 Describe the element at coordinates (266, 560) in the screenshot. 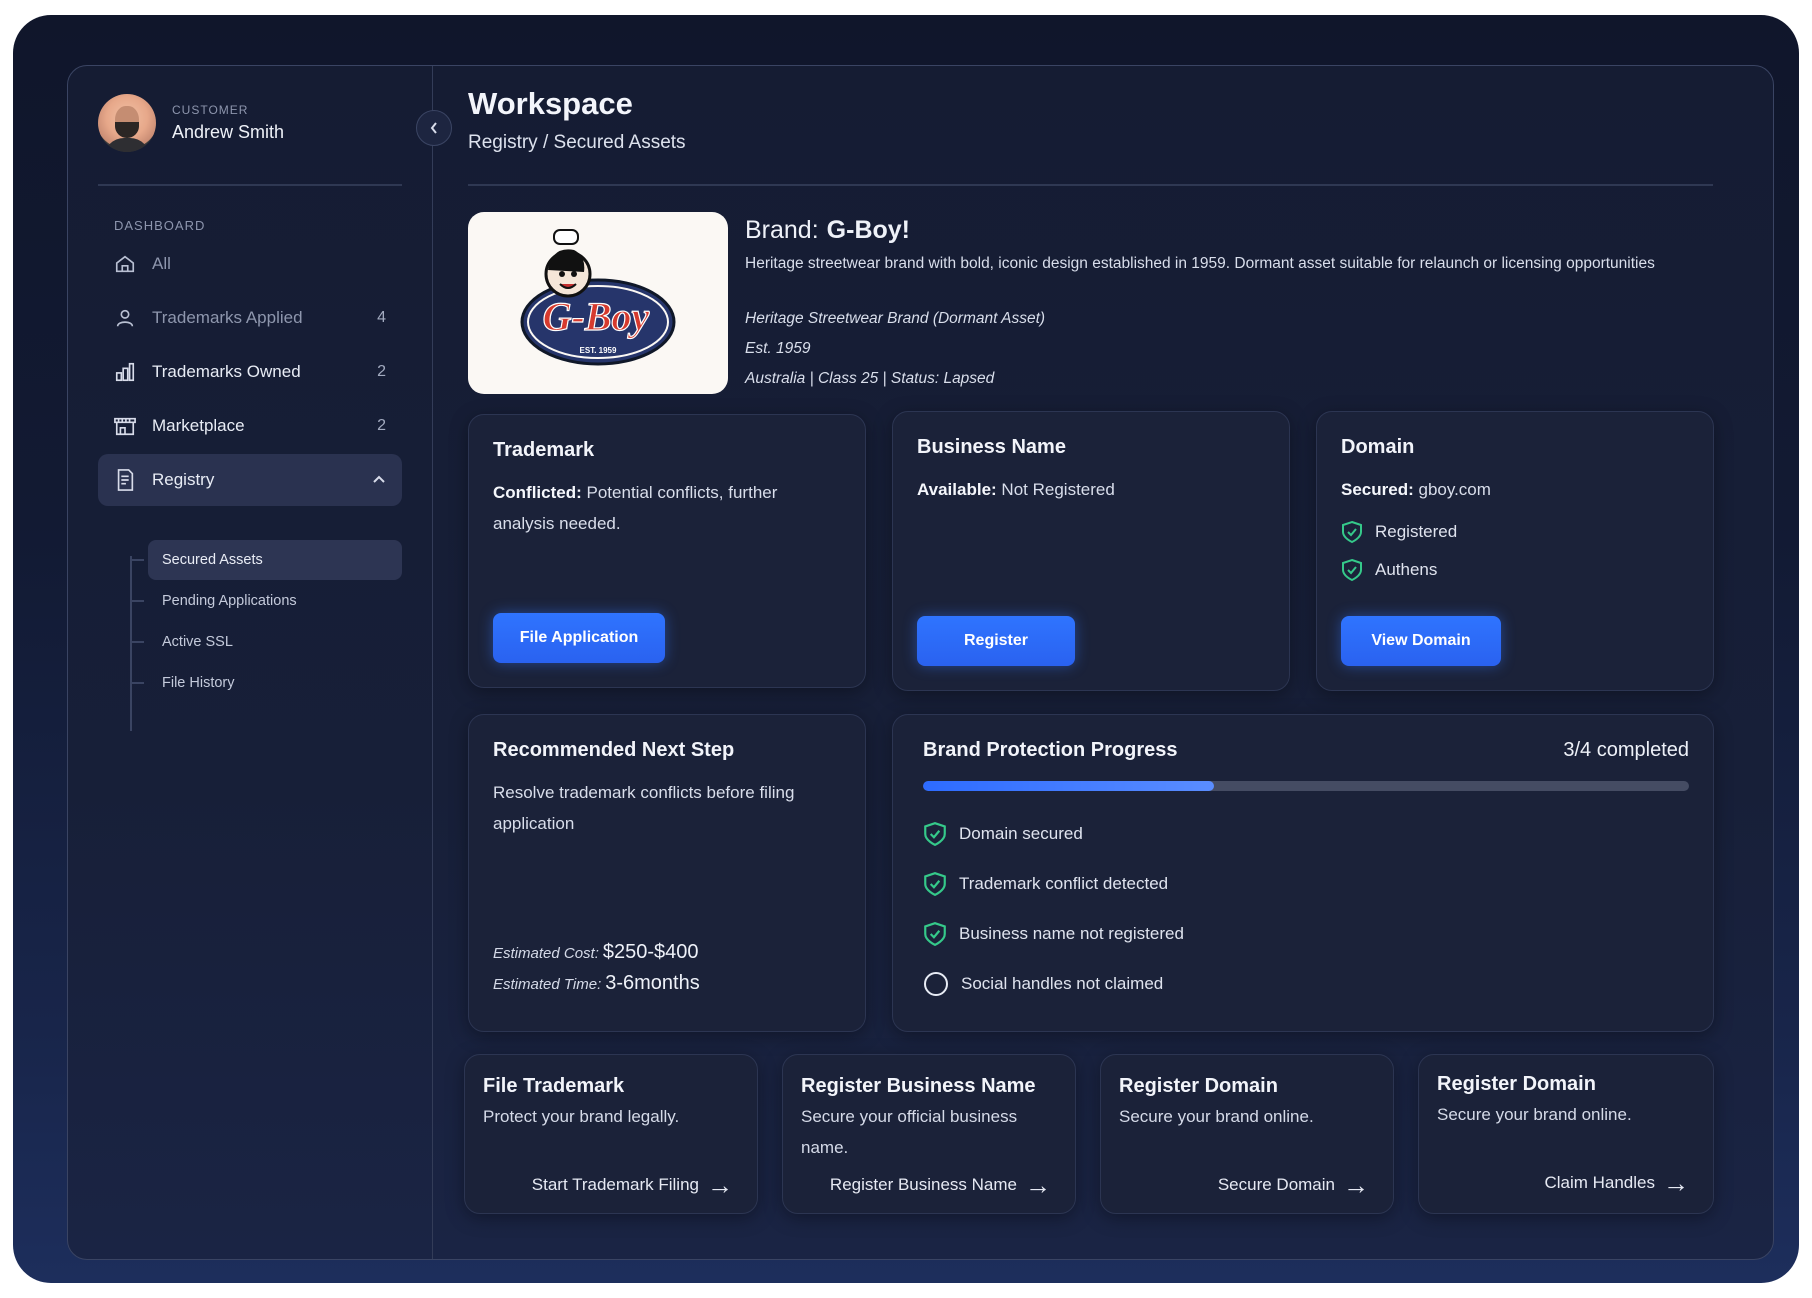

I see `sidebar-subitem-secured-assets: Secured Assets` at that location.